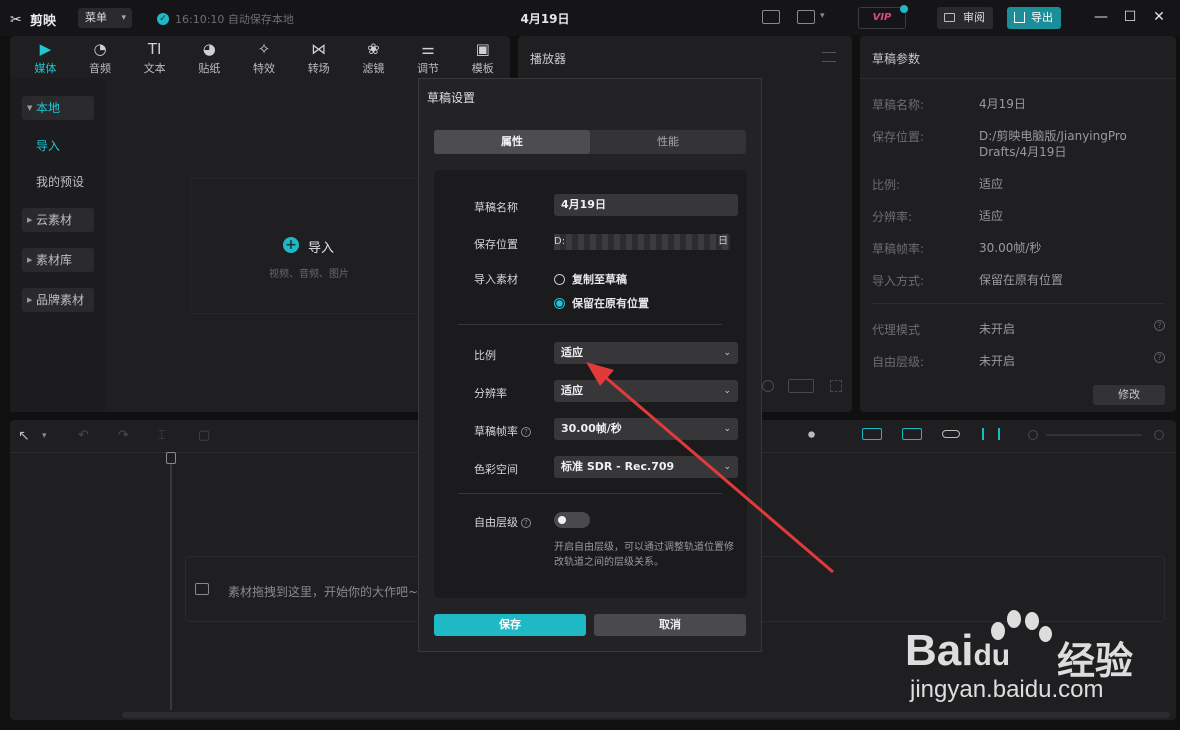 Image resolution: width=1180 pixels, height=730 pixels. I want to click on arrow-shaft, so click(718, 474).